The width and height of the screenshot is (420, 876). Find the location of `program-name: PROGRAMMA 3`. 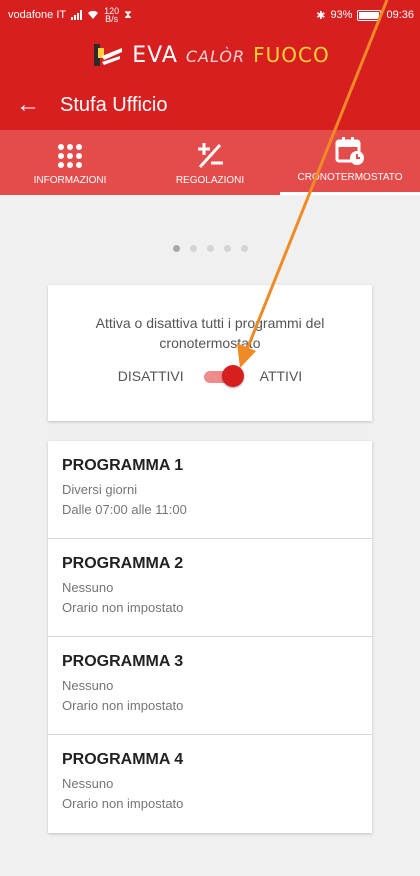

program-name: PROGRAMMA 3 is located at coordinates (123, 661).